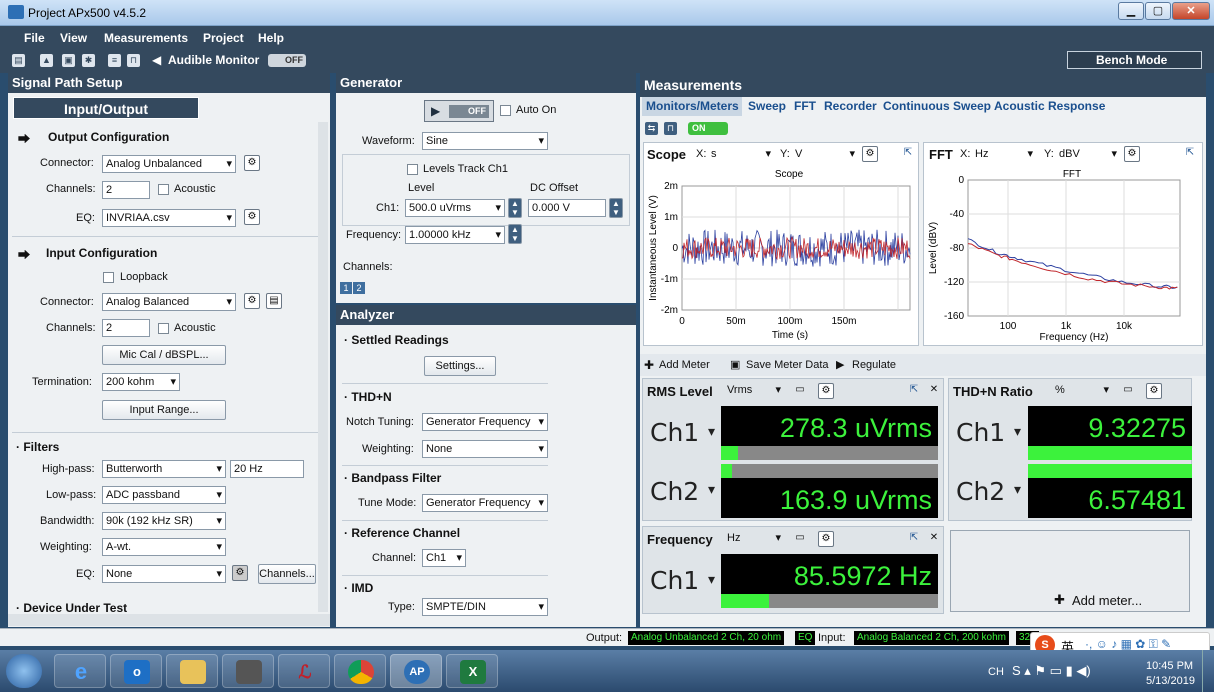 This screenshot has height=692, width=1214. I want to click on app-task, so click(248, 671).